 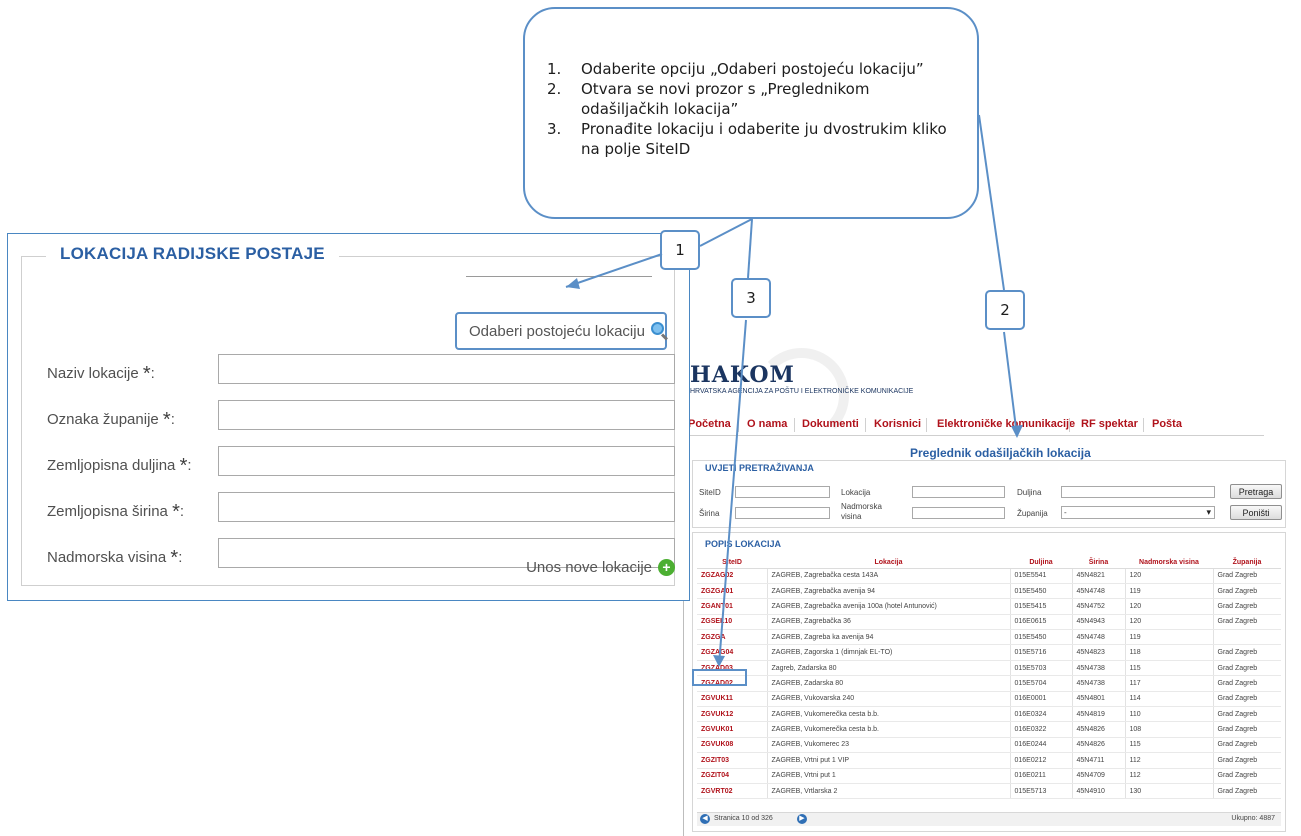 I want to click on pick-existing-label: Odaberi postojeću lokaciju, so click(x=557, y=331).